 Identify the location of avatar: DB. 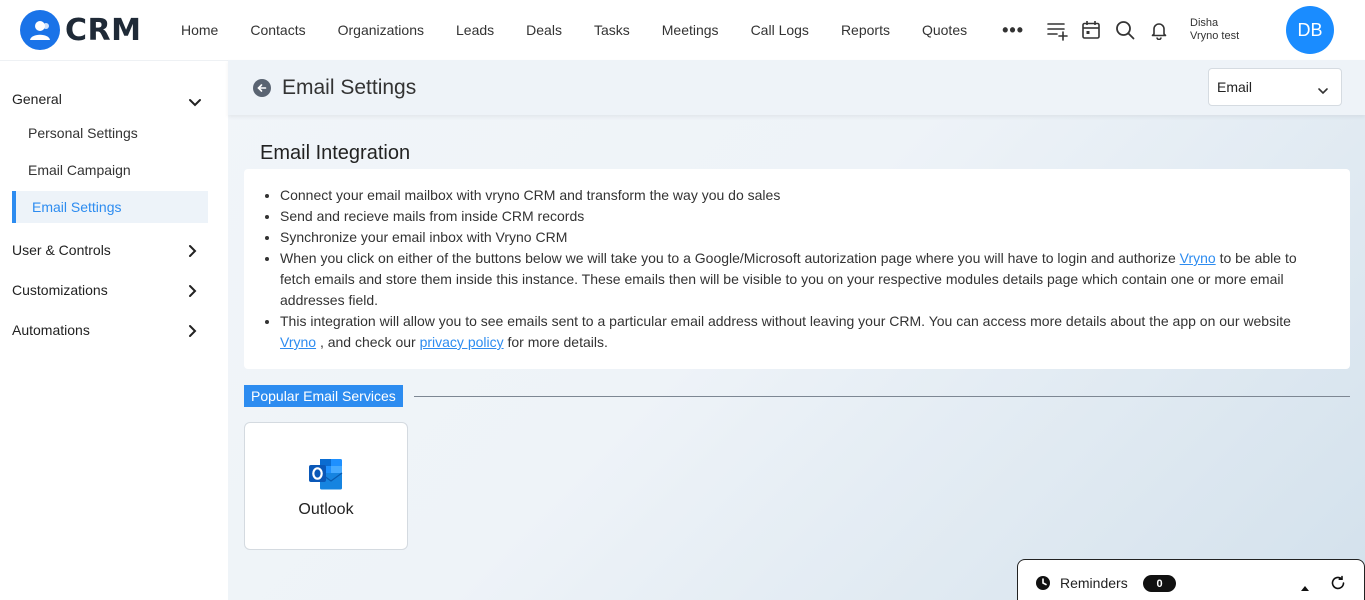
(1310, 30).